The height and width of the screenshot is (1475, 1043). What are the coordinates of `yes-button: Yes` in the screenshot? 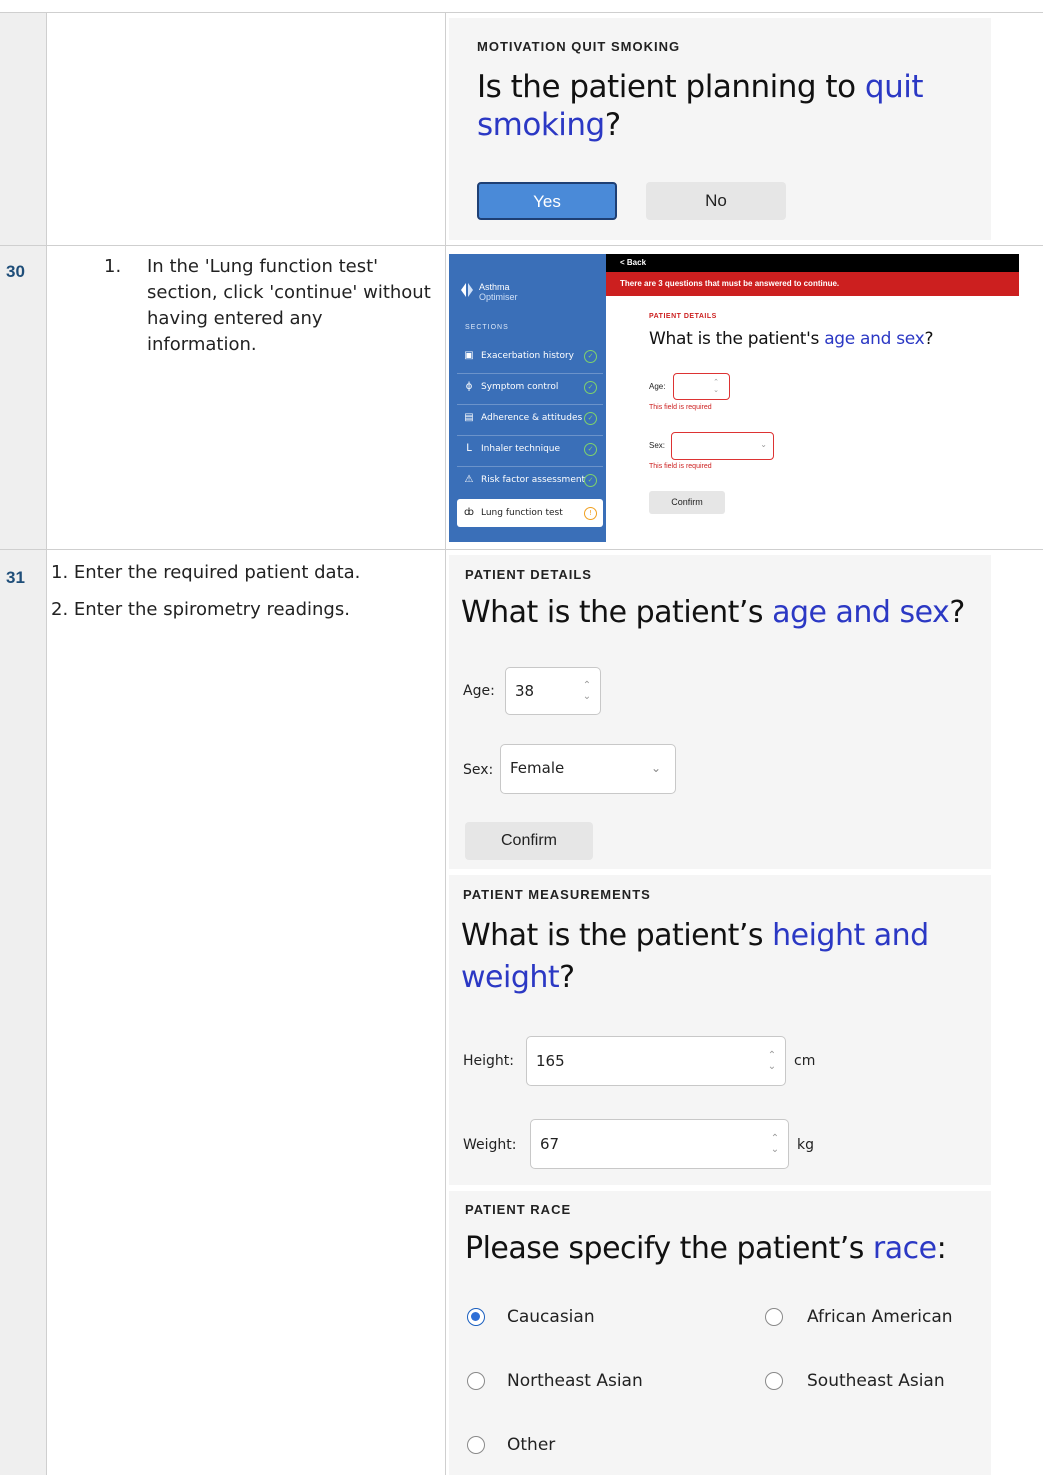 It's located at (547, 201).